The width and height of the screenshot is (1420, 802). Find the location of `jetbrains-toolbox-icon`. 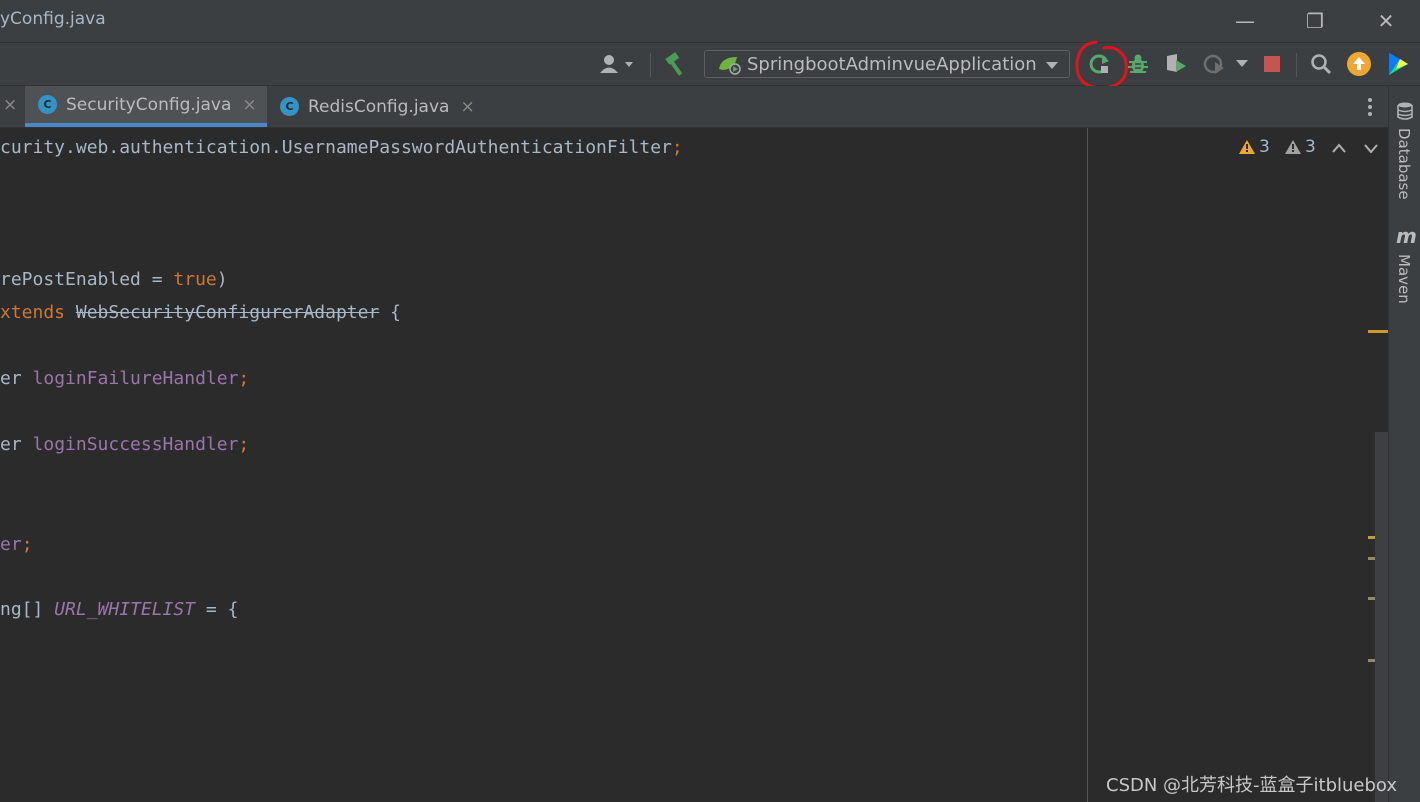

jetbrains-toolbox-icon is located at coordinates (1398, 64).